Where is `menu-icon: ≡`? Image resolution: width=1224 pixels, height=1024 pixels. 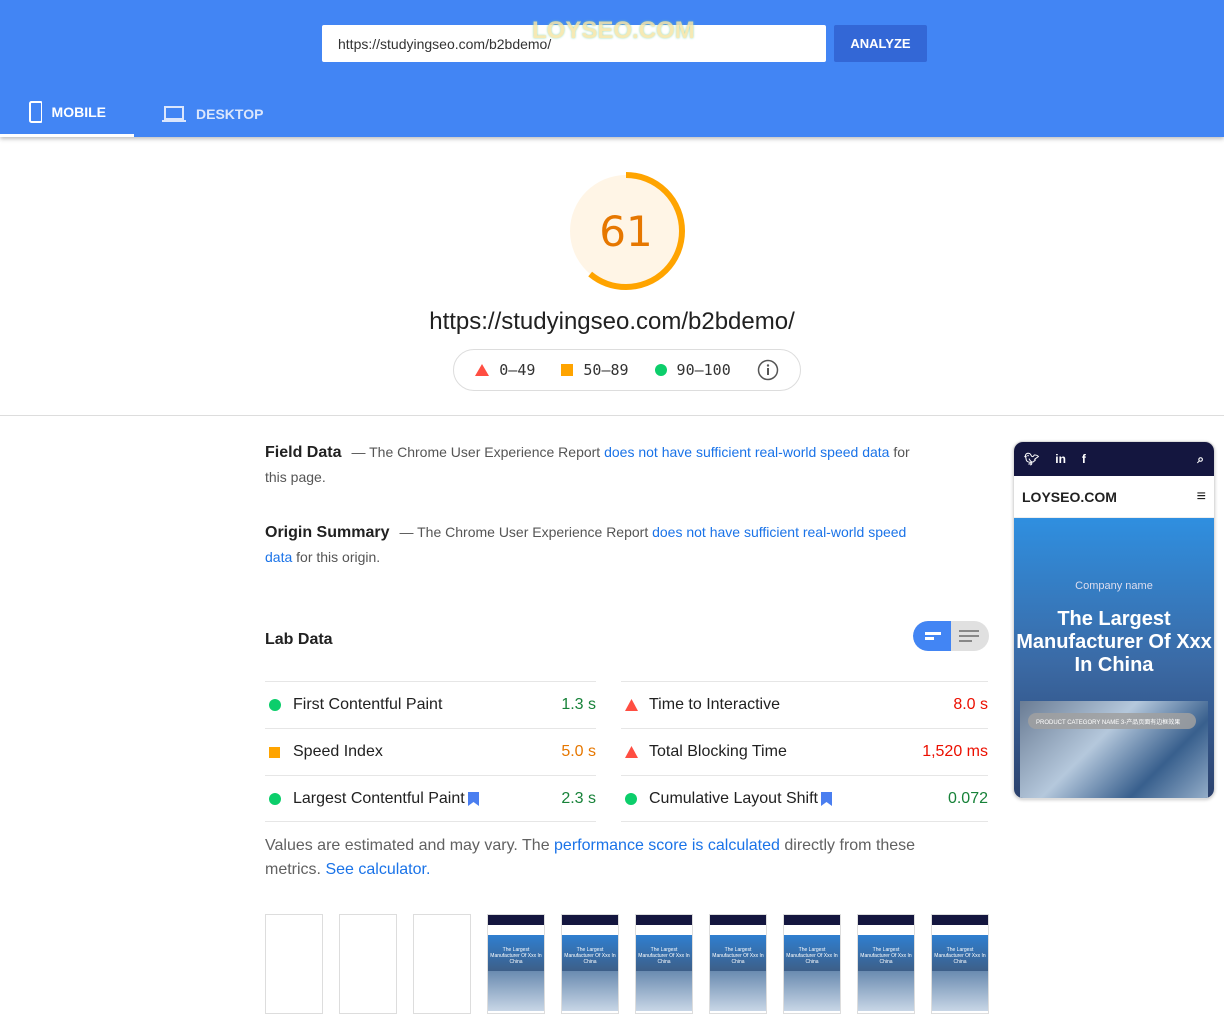 menu-icon: ≡ is located at coordinates (1201, 496).